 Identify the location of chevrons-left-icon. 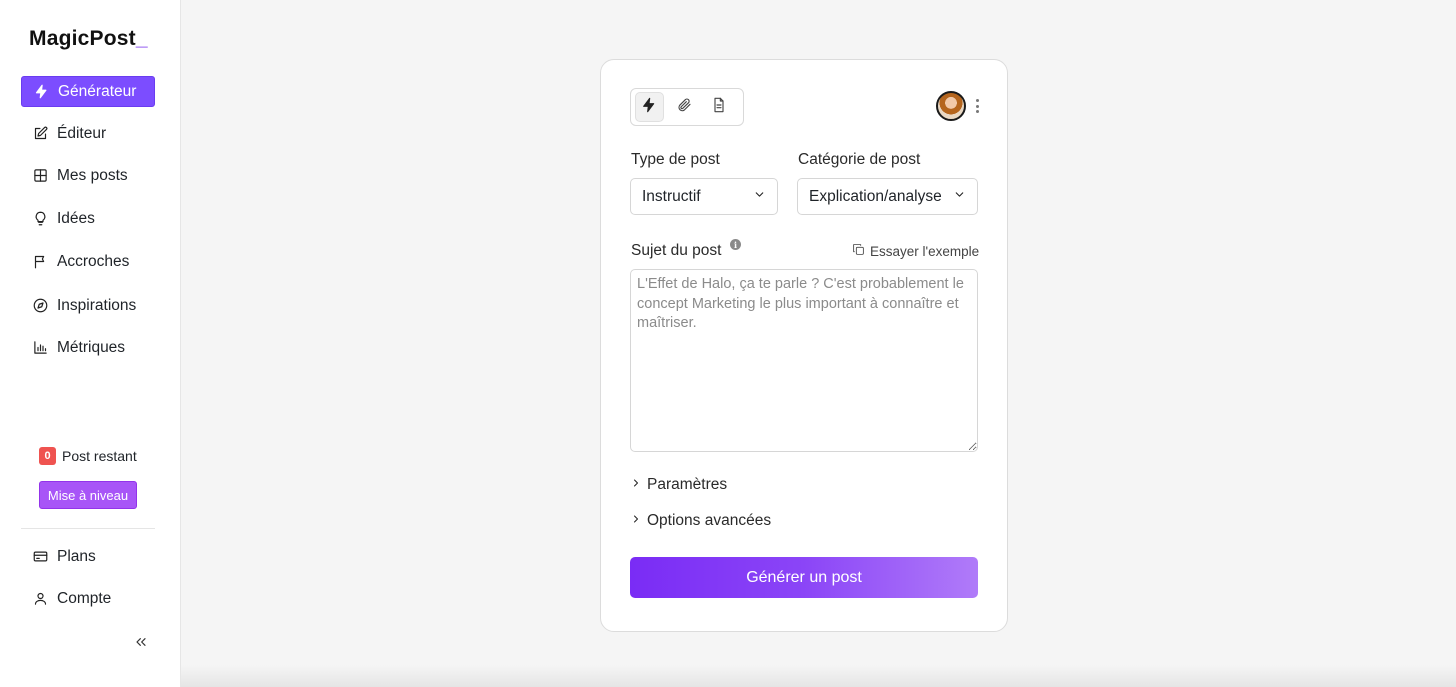
(141, 645).